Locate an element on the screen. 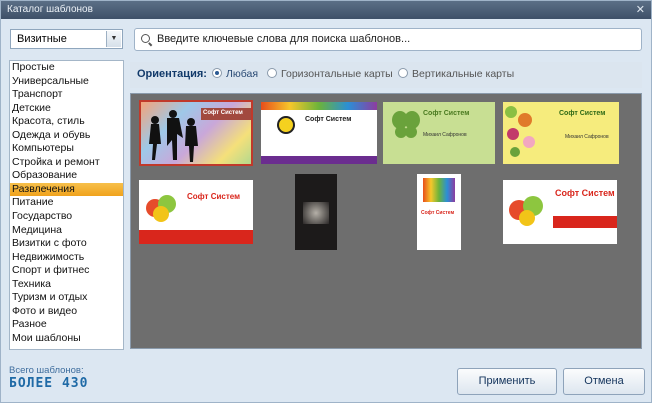  orientation-horizontal-label: Горизонтальные карты is located at coordinates (337, 74).